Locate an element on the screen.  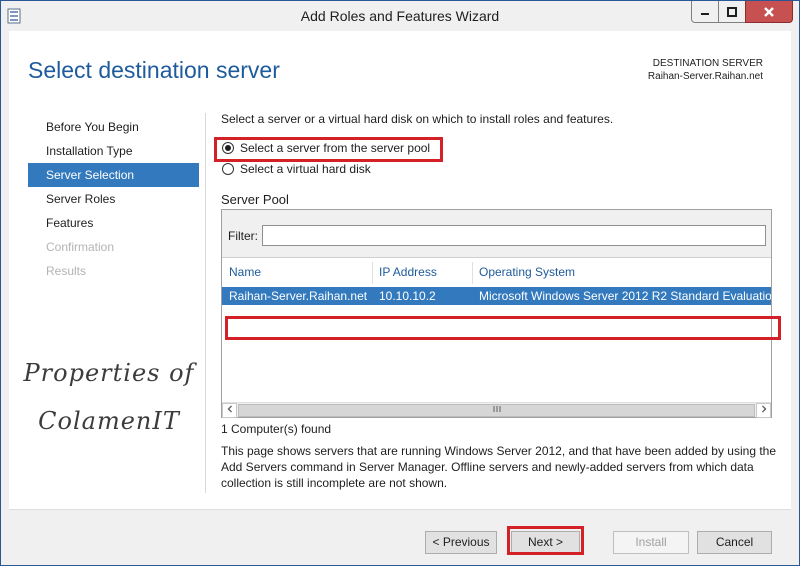
annotation-box-radio is located at coordinates (328, 149).